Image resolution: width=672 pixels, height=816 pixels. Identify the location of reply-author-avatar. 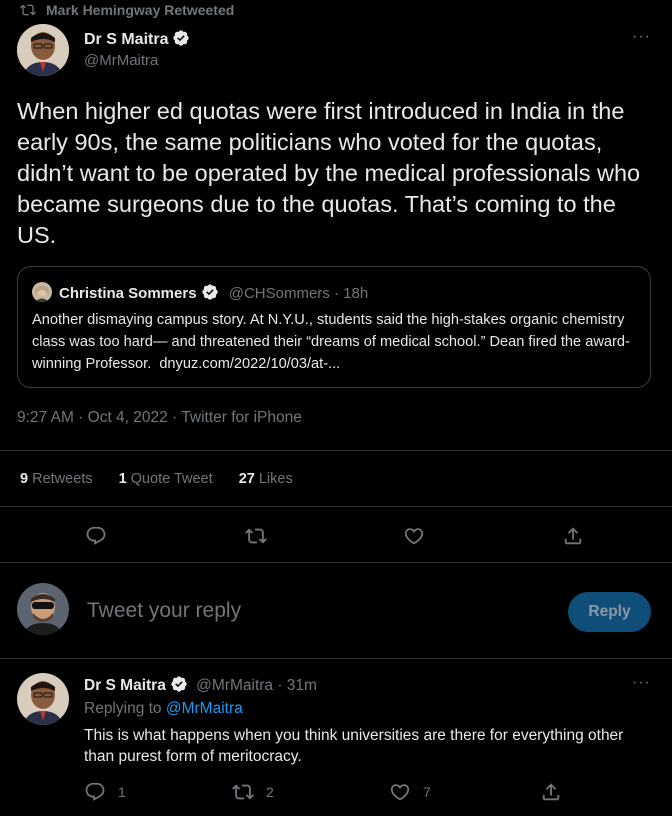
(43, 699).